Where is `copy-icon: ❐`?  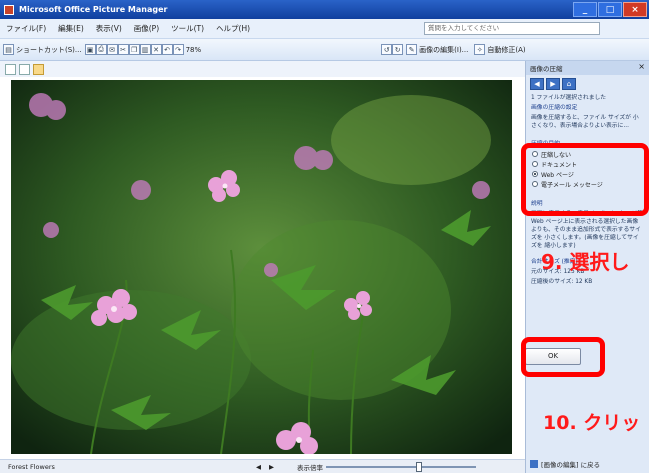 copy-icon: ❐ is located at coordinates (134, 49).